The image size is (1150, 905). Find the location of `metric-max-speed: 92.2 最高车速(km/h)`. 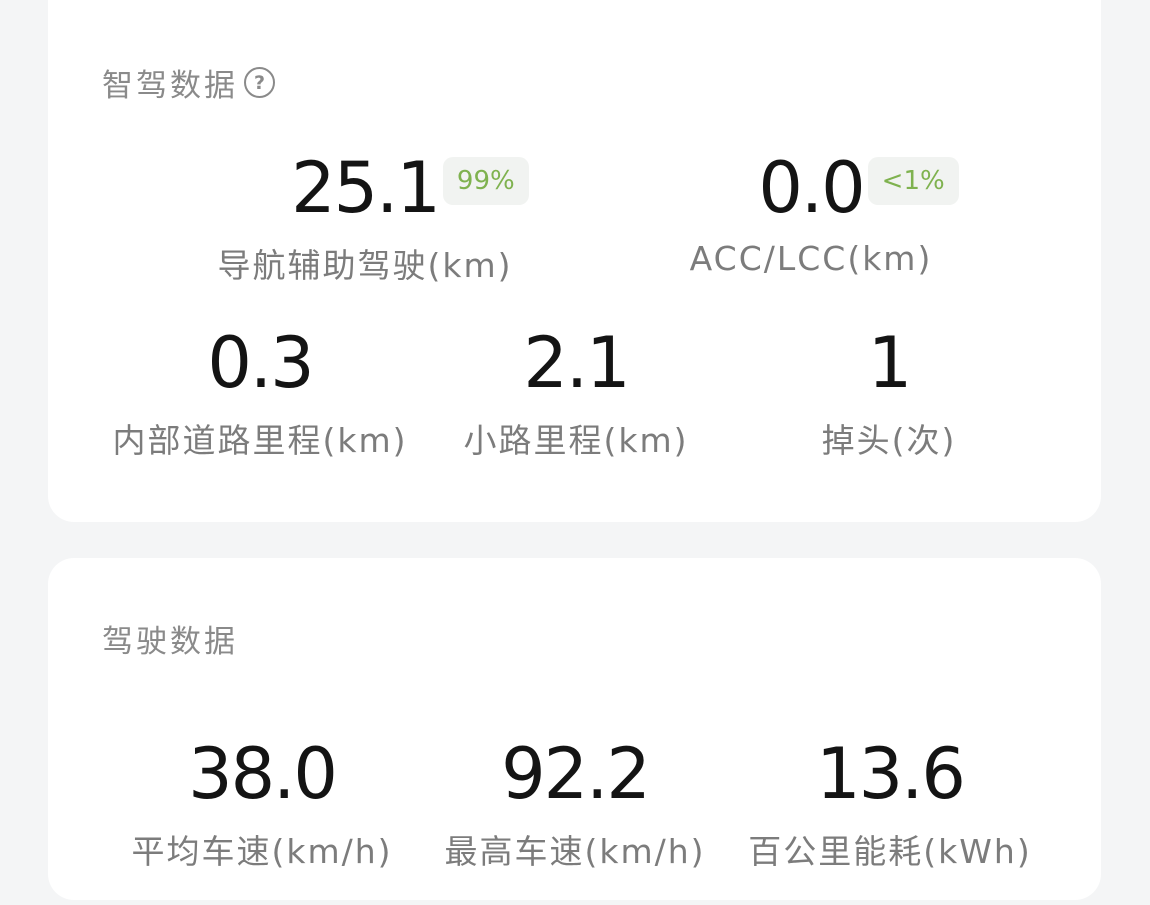

metric-max-speed: 92.2 最高车速(km/h) is located at coordinates (575, 806).